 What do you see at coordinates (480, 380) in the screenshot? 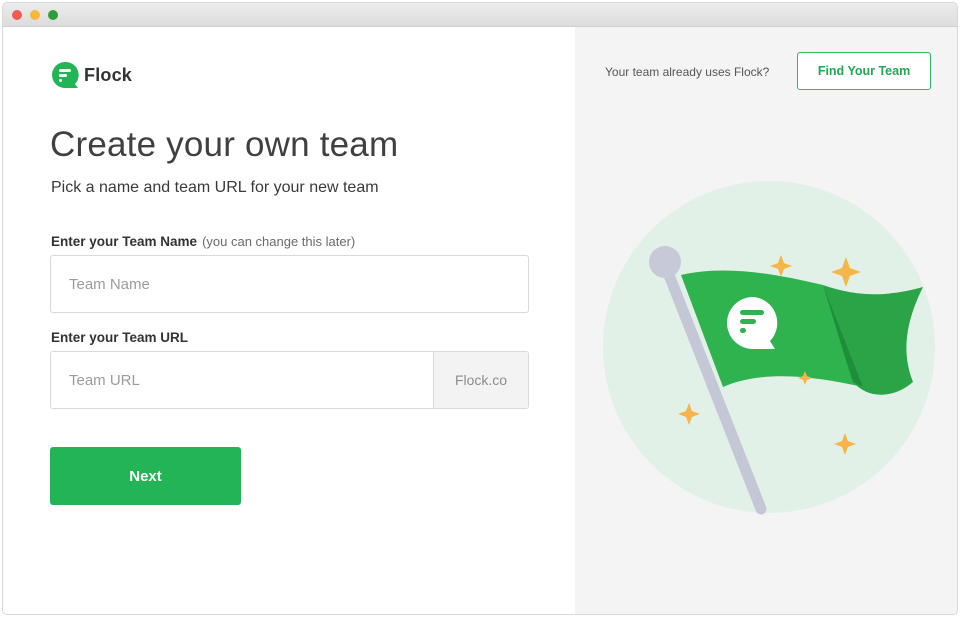
I see `team-url-suffix: Flock.co` at bounding box center [480, 380].